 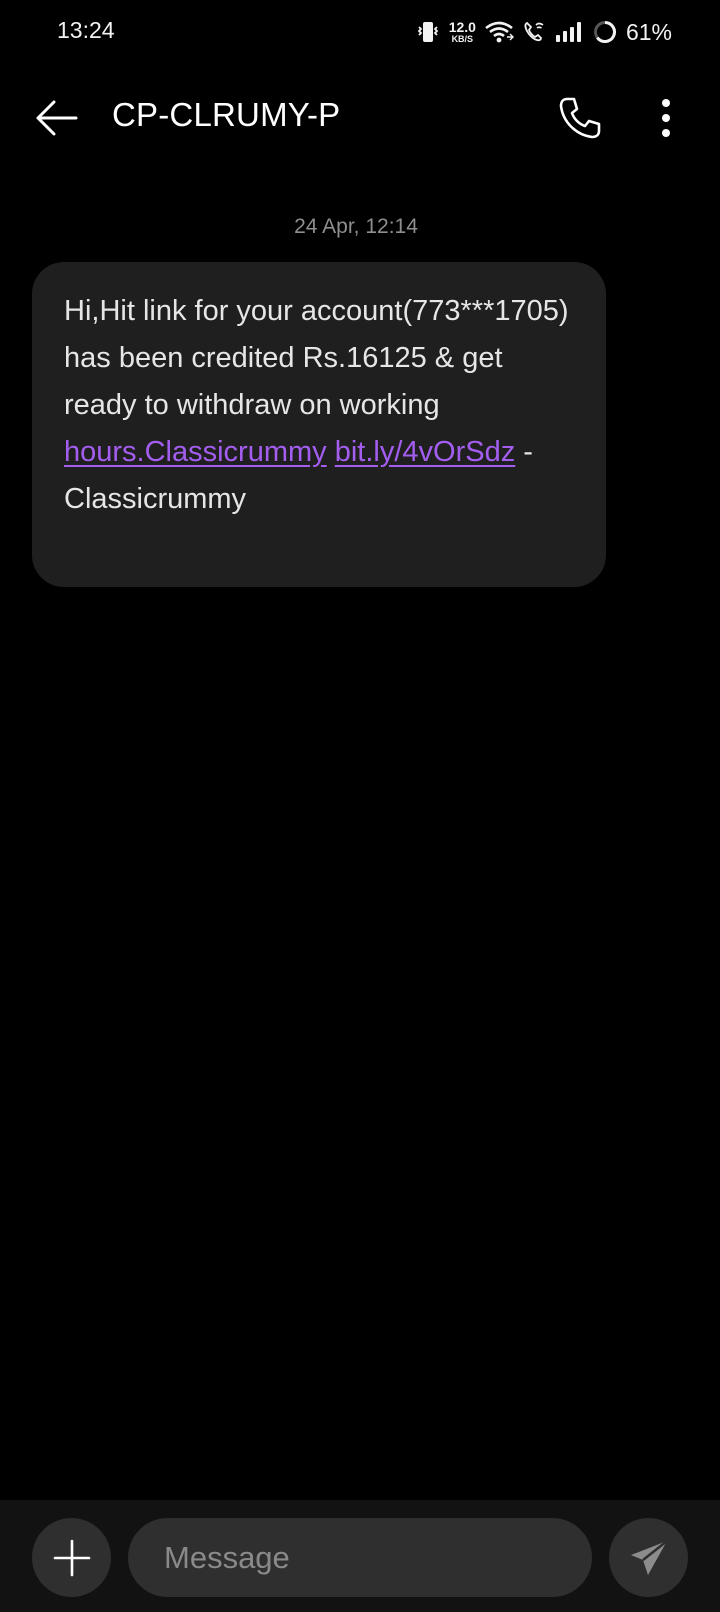 I want to click on more-vert-icon, so click(x=666, y=118).